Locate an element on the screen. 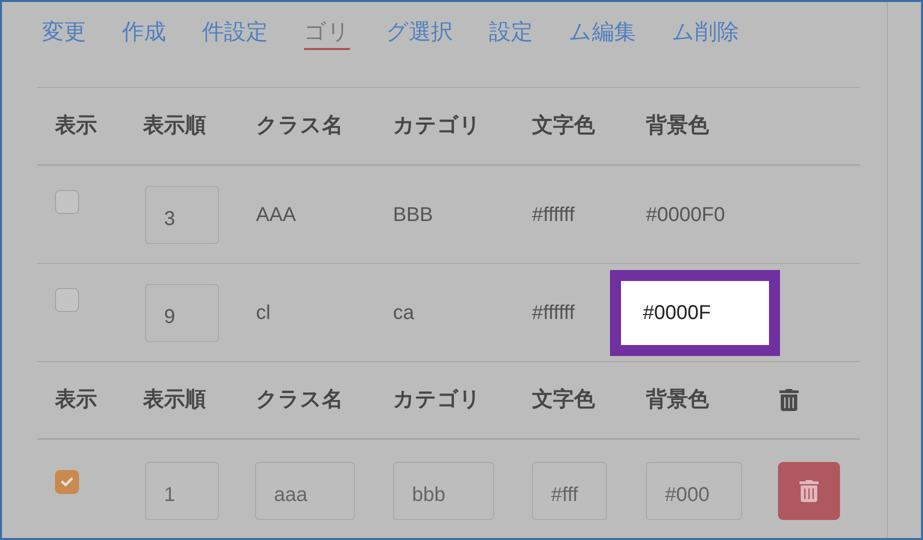 The image size is (923, 540). order-field: 3 is located at coordinates (182, 215).